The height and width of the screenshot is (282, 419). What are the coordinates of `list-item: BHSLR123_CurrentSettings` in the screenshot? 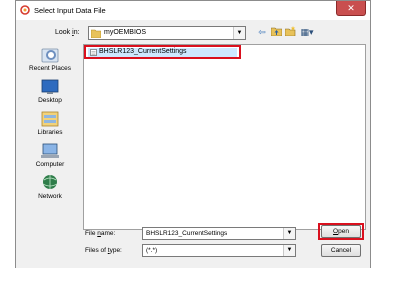 It's located at (162, 52).